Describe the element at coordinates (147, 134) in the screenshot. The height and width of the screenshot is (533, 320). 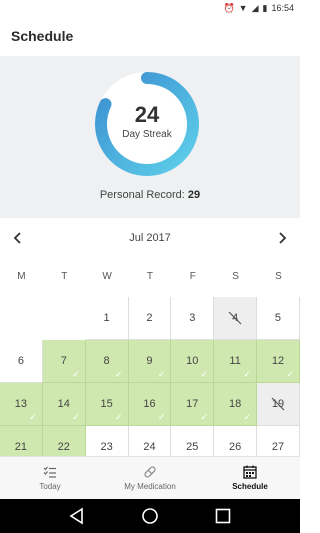
I see `streak-label: Day Streak` at that location.